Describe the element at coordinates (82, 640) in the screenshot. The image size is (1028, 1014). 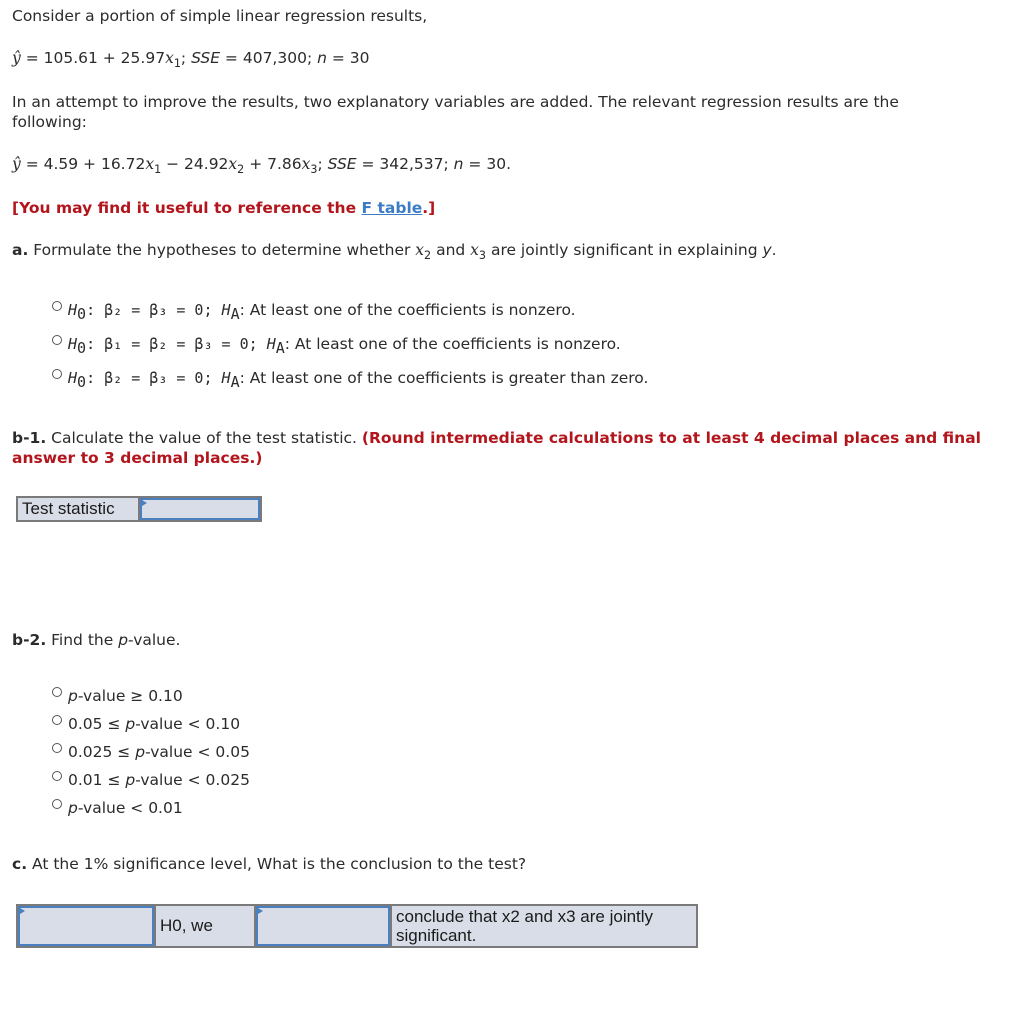
I see `question-text: Find the` at that location.